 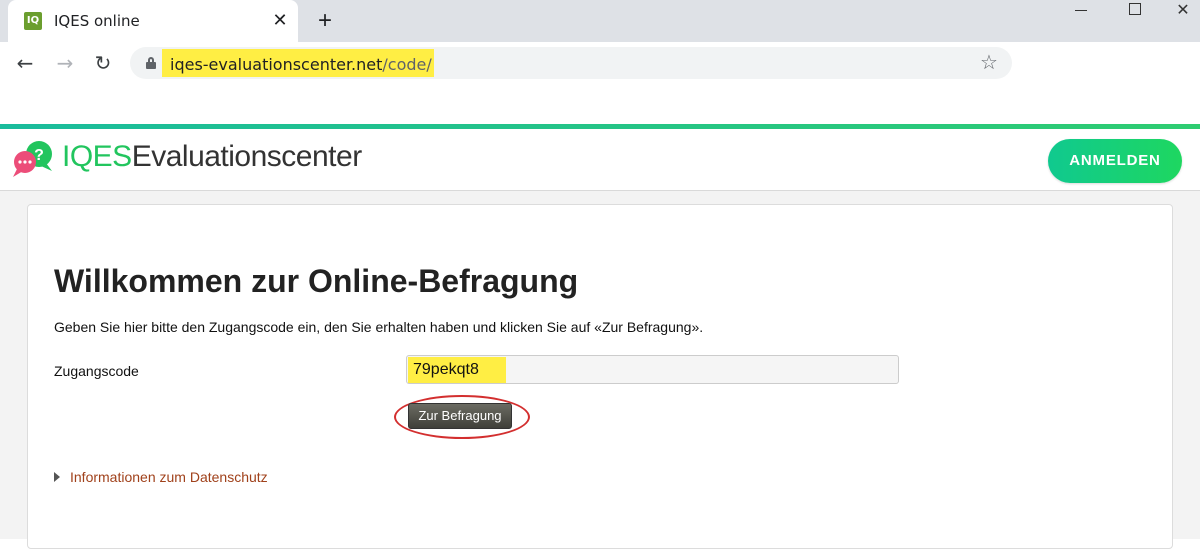 I want to click on url-path: /code/, so click(x=407, y=64).